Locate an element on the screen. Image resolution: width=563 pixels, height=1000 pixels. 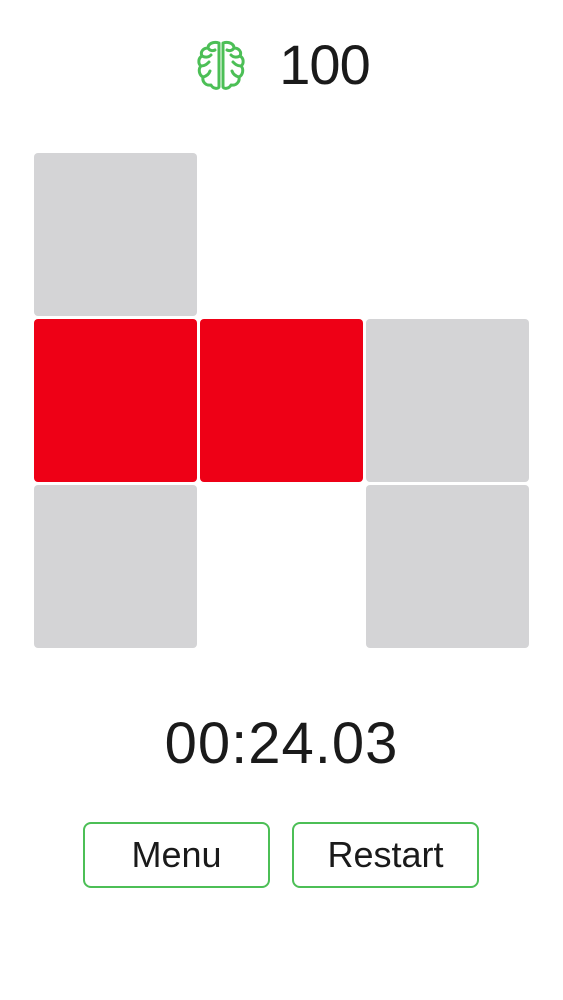
brain-icon is located at coordinates (221, 65).